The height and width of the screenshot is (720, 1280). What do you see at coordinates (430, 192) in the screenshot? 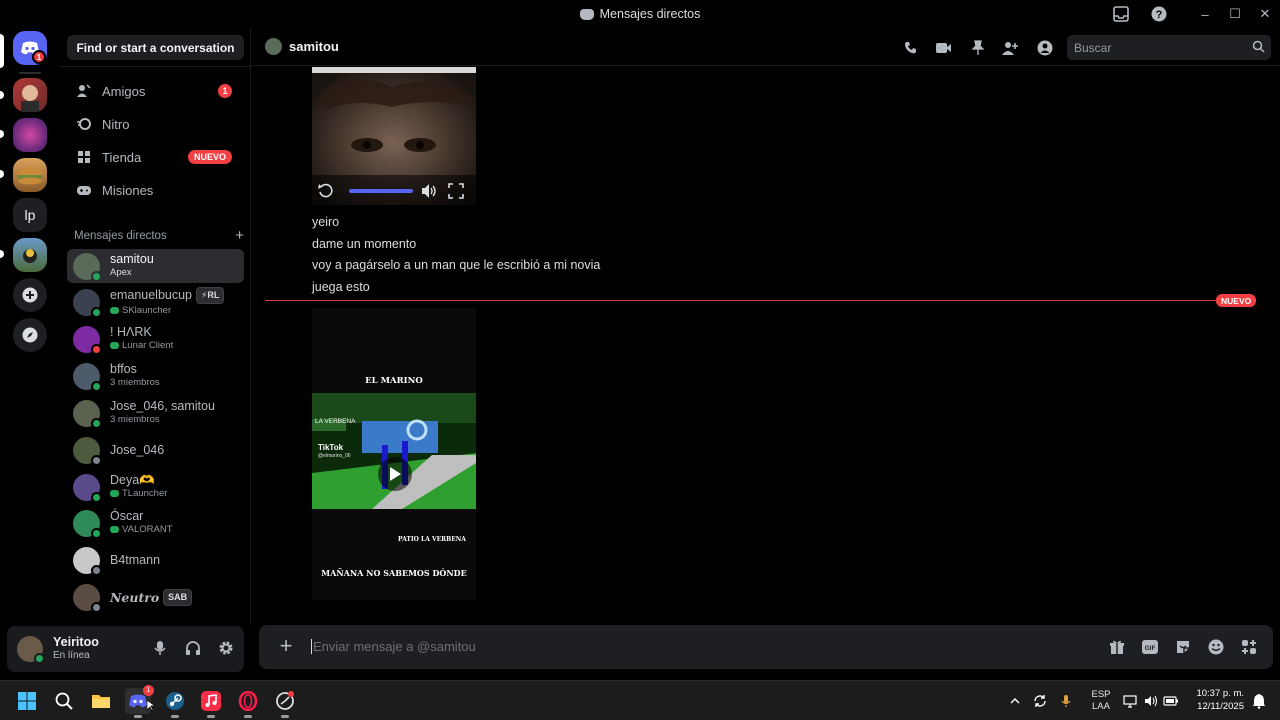
I see `volume-icon` at bounding box center [430, 192].